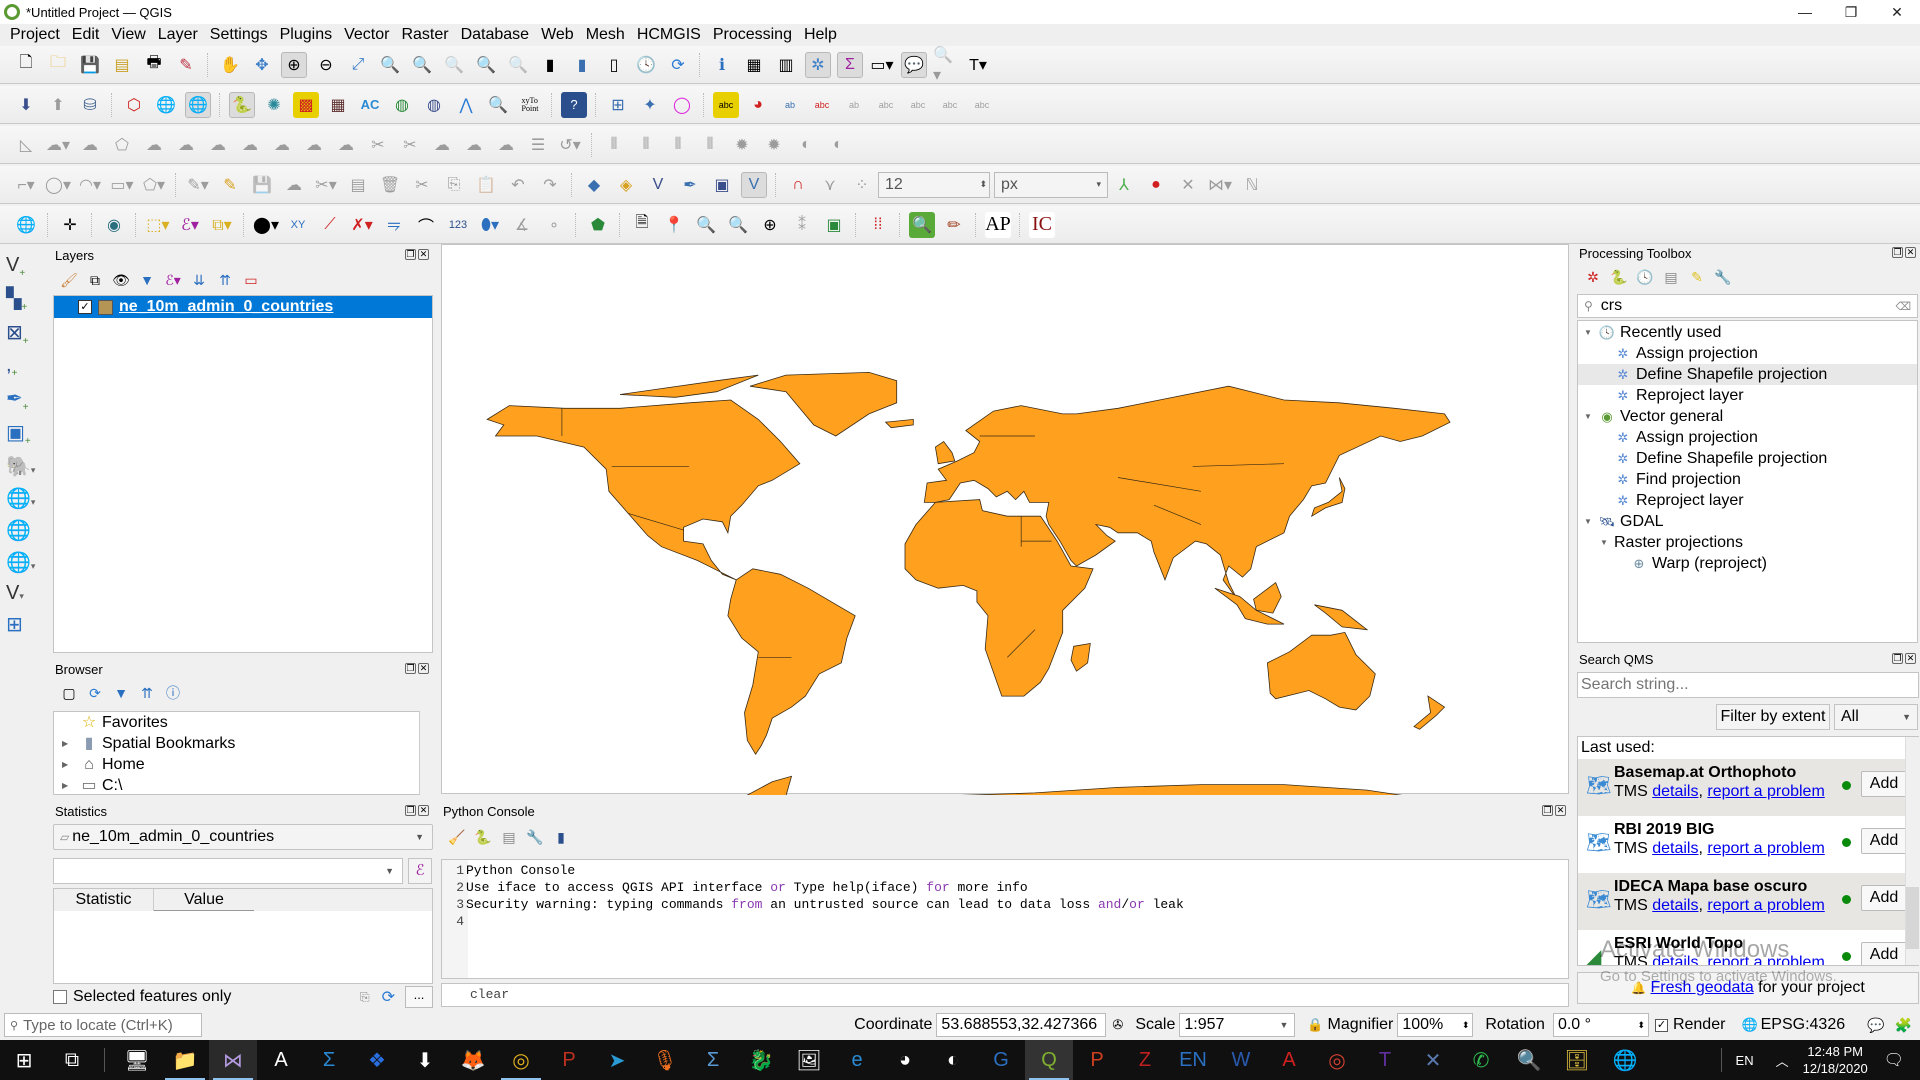 This screenshot has height=1080, width=1920. I want to click on help-console-icon: ▮, so click(561, 837).